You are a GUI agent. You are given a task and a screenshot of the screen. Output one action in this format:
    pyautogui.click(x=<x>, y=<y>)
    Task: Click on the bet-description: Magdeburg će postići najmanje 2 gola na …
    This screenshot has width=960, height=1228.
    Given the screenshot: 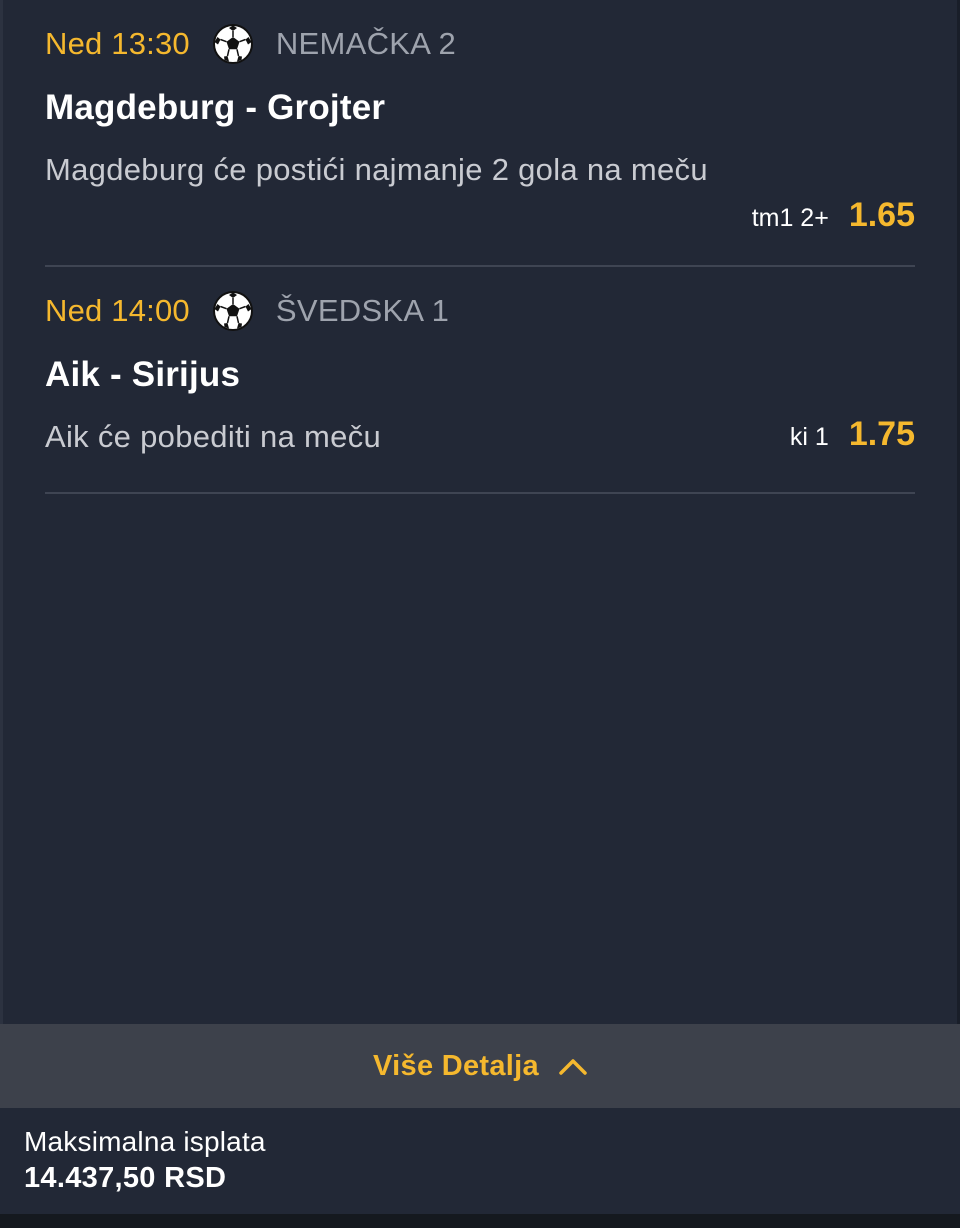 What is the action you would take?
    pyautogui.click(x=376, y=169)
    